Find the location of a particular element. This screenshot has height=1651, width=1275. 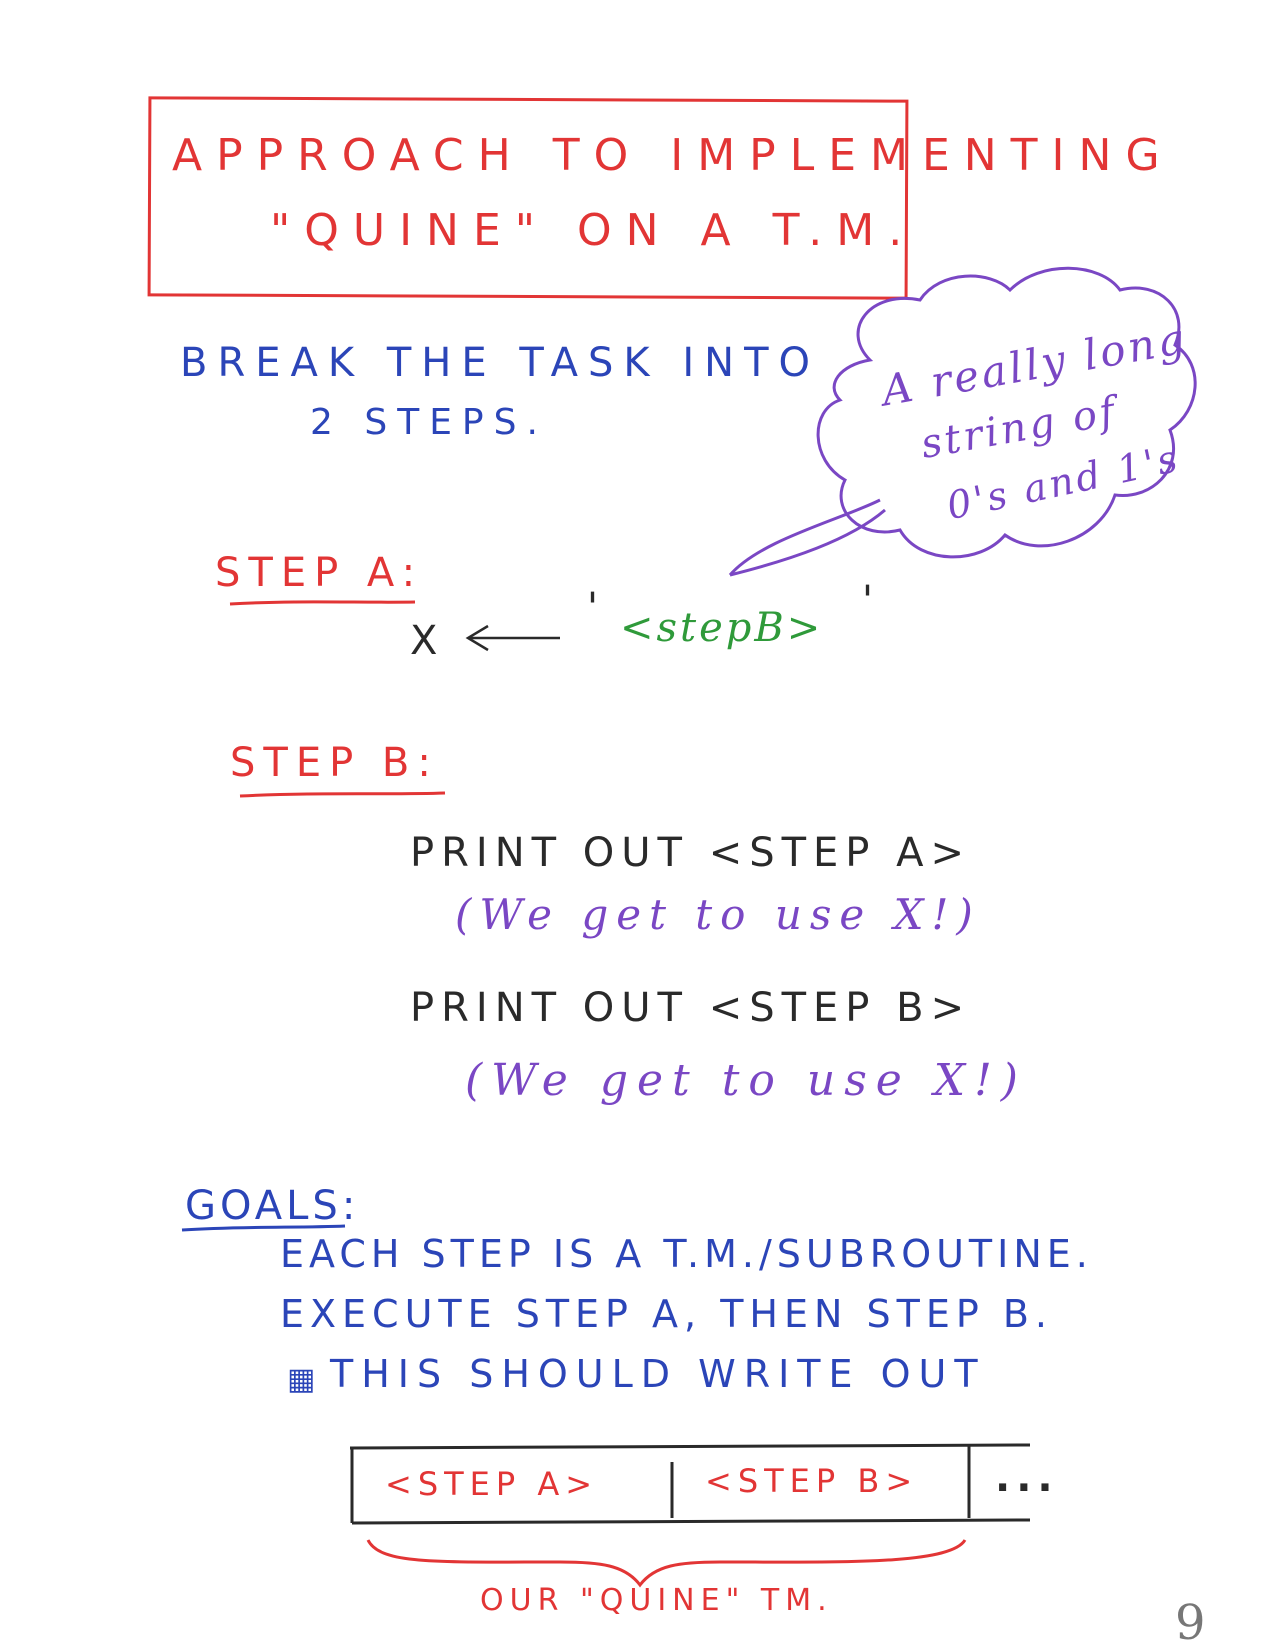

tape-cell-step-a: <STEP A> is located at coordinates (492, 1484).